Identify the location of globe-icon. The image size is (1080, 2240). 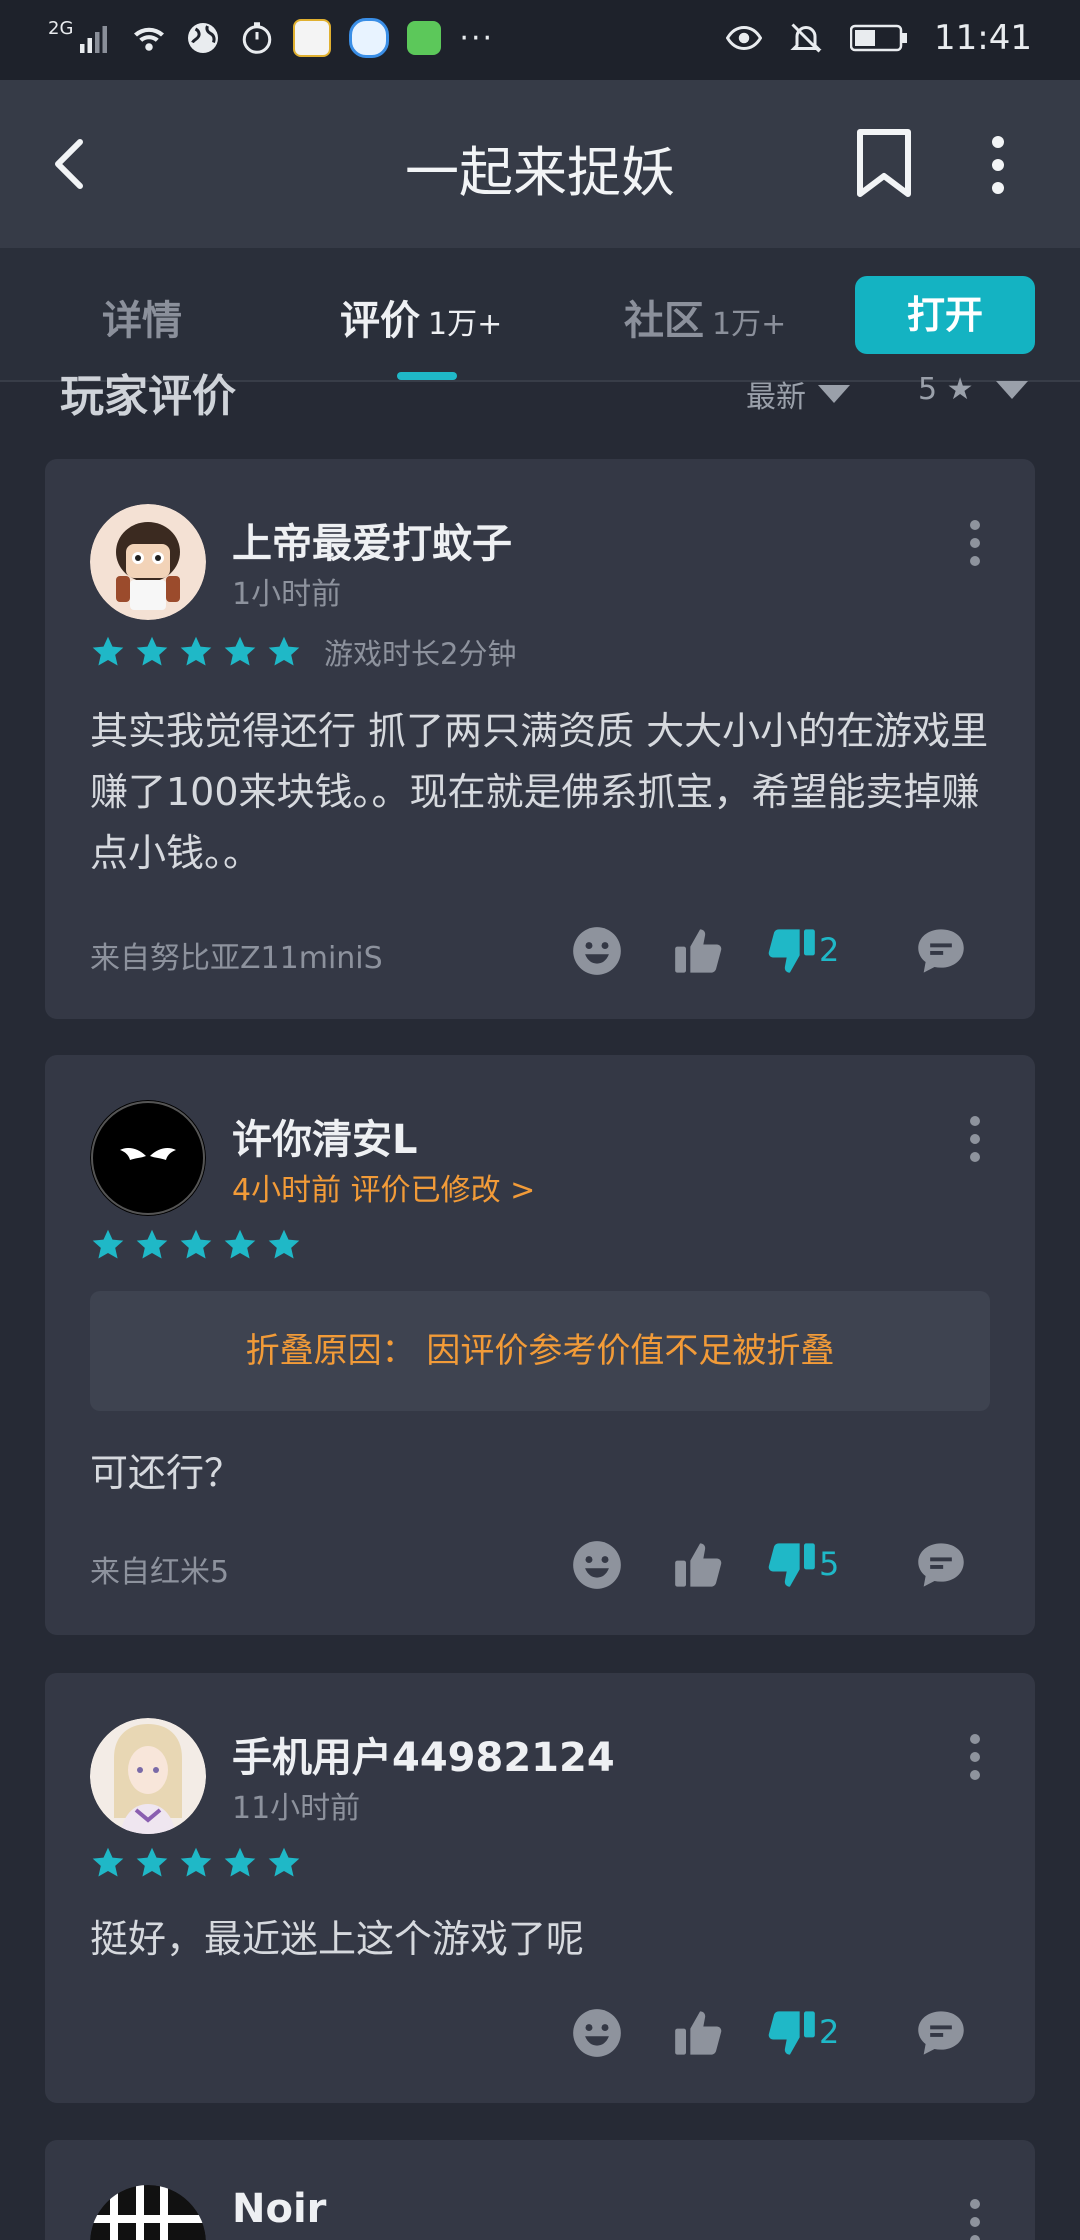
(203, 38).